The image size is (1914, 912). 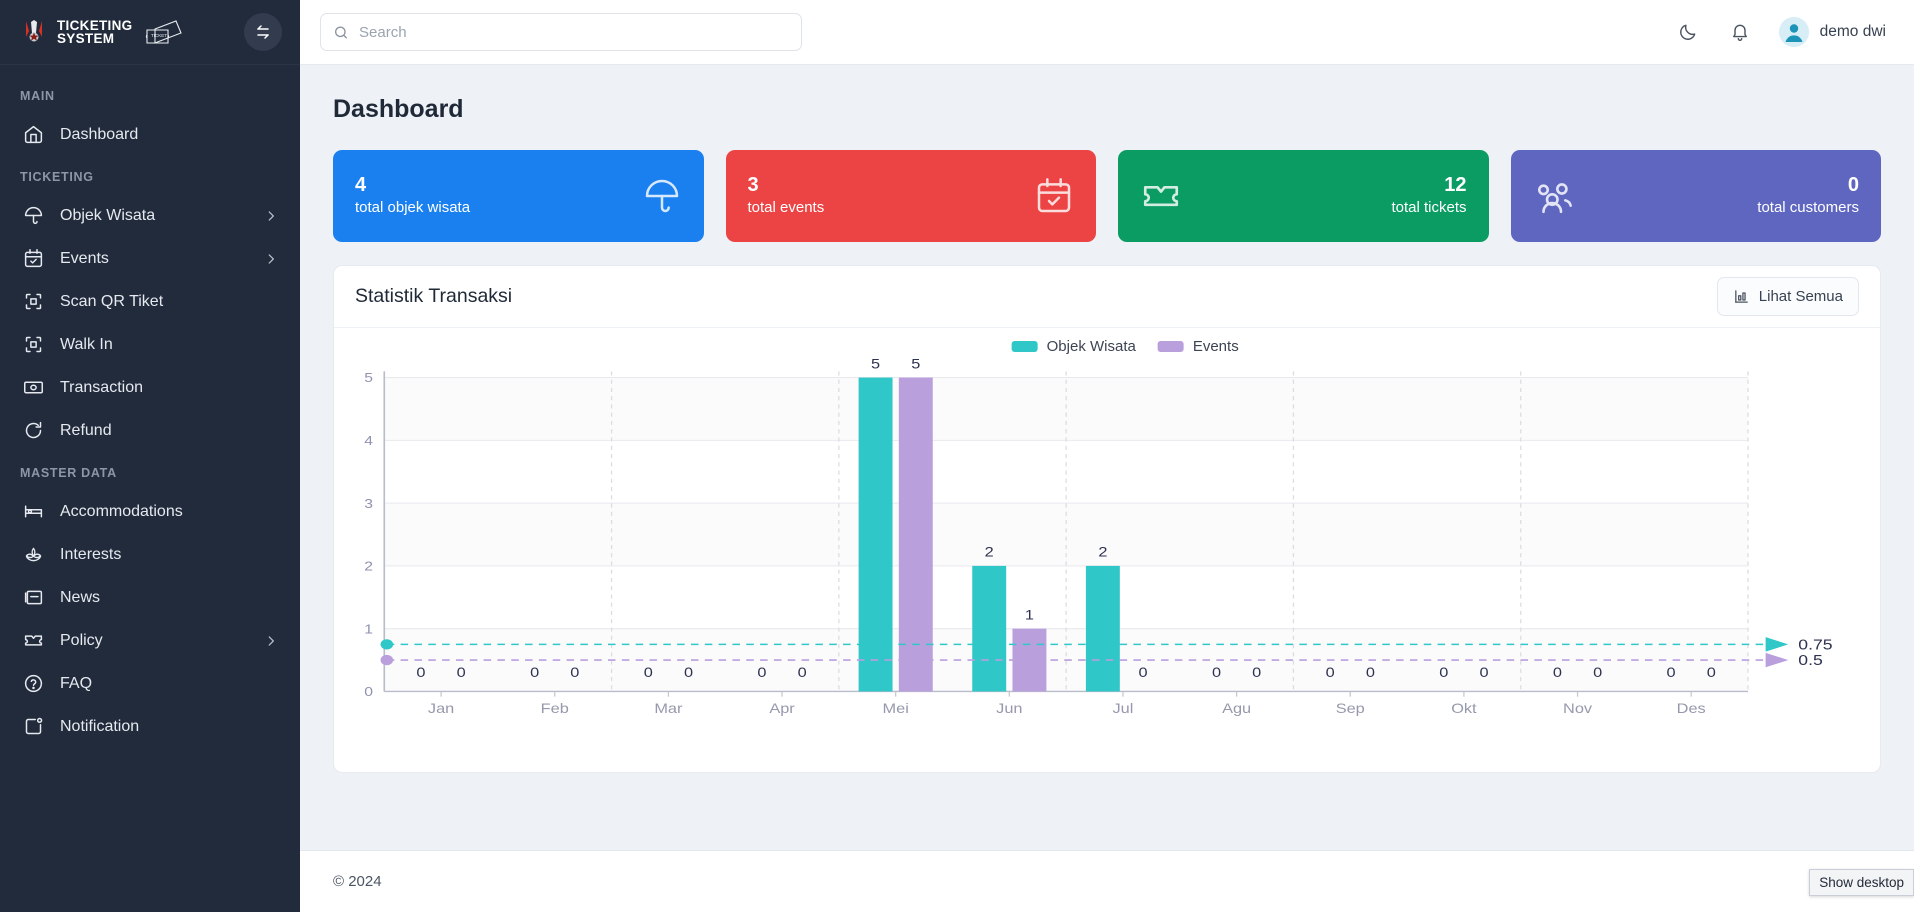 I want to click on search-input, so click(x=574, y=32).